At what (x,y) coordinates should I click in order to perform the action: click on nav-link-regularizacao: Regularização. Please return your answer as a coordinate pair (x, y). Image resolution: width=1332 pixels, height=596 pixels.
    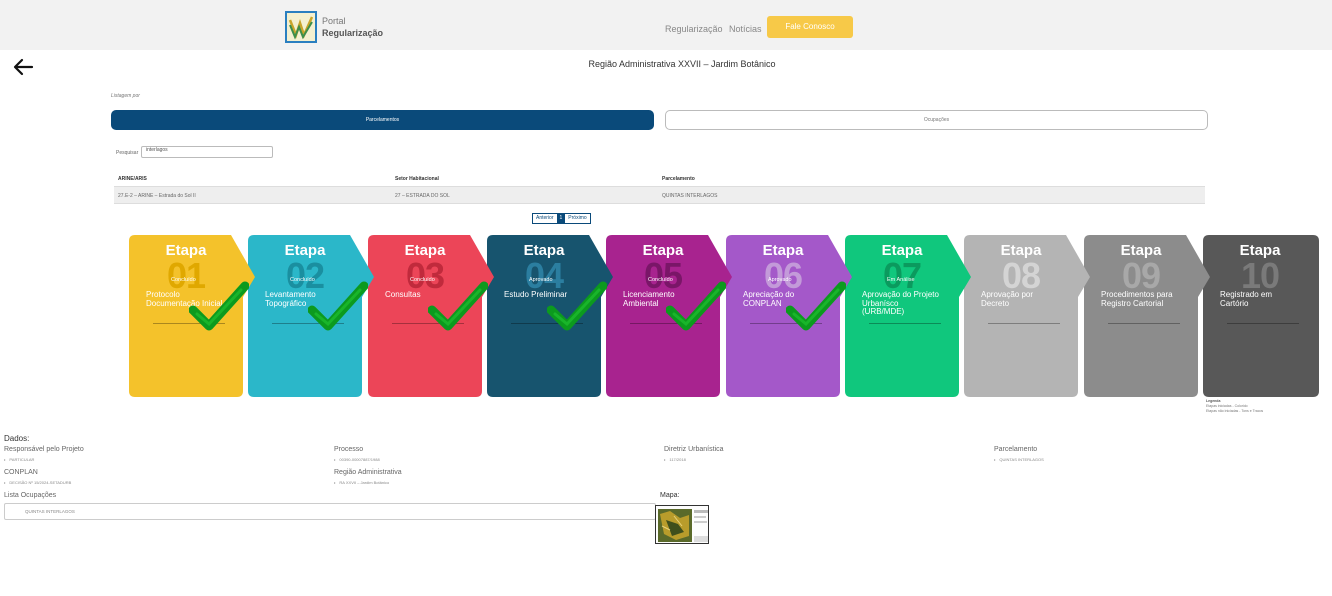
    Looking at the image, I should click on (694, 29).